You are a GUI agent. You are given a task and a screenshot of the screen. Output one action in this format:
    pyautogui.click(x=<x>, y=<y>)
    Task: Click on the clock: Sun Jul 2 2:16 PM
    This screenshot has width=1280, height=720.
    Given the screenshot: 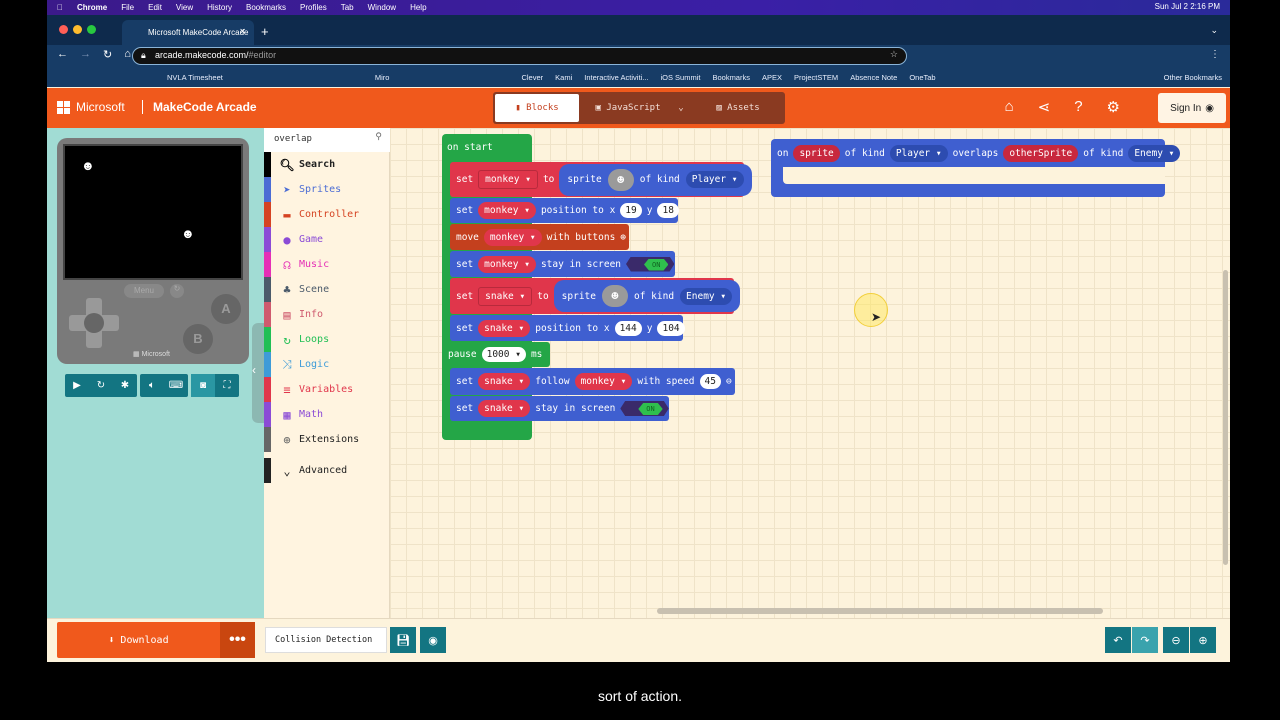 What is the action you would take?
    pyautogui.click(x=1187, y=6)
    